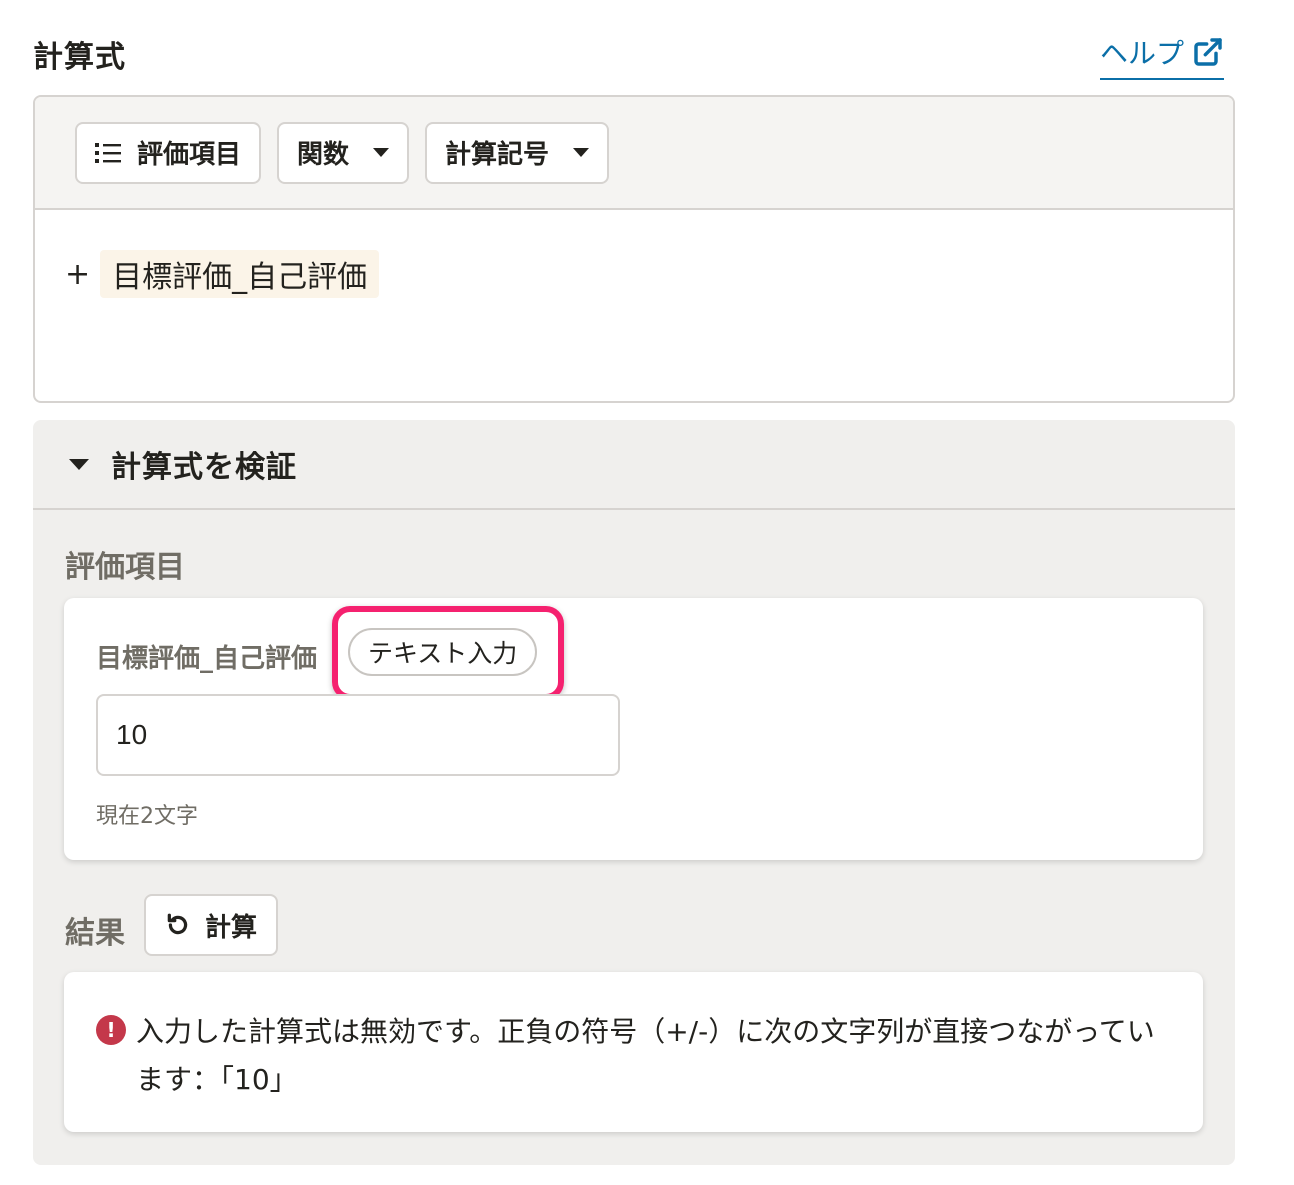  Describe the element at coordinates (634, 153) in the screenshot. I see `formula-toolbar: 評価項目 関数 計算記号` at that location.